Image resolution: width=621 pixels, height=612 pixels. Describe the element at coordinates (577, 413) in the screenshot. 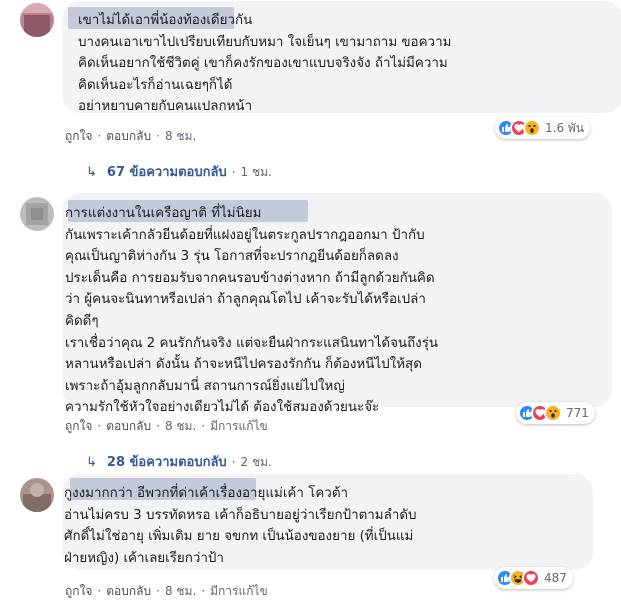

I see `reaction-count: 771` at that location.